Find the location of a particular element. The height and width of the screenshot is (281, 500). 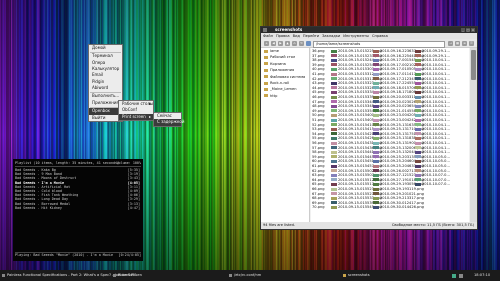

maximize-icon: □ is located at coordinates (468, 30).